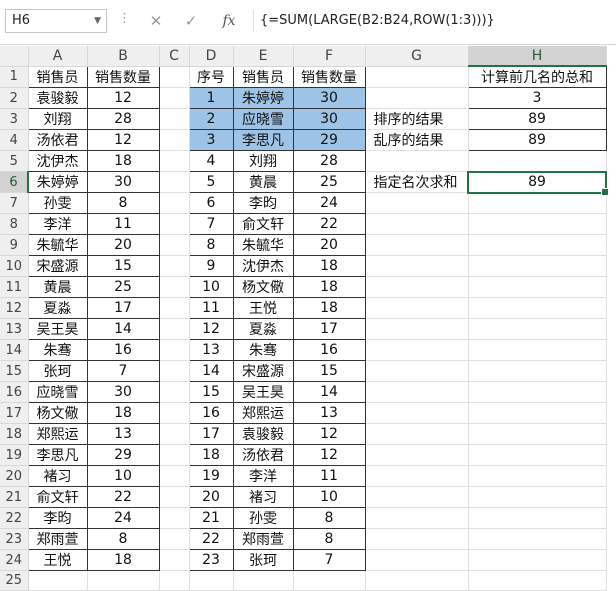 The image size is (616, 591). I want to click on cell-c25, so click(174, 580).